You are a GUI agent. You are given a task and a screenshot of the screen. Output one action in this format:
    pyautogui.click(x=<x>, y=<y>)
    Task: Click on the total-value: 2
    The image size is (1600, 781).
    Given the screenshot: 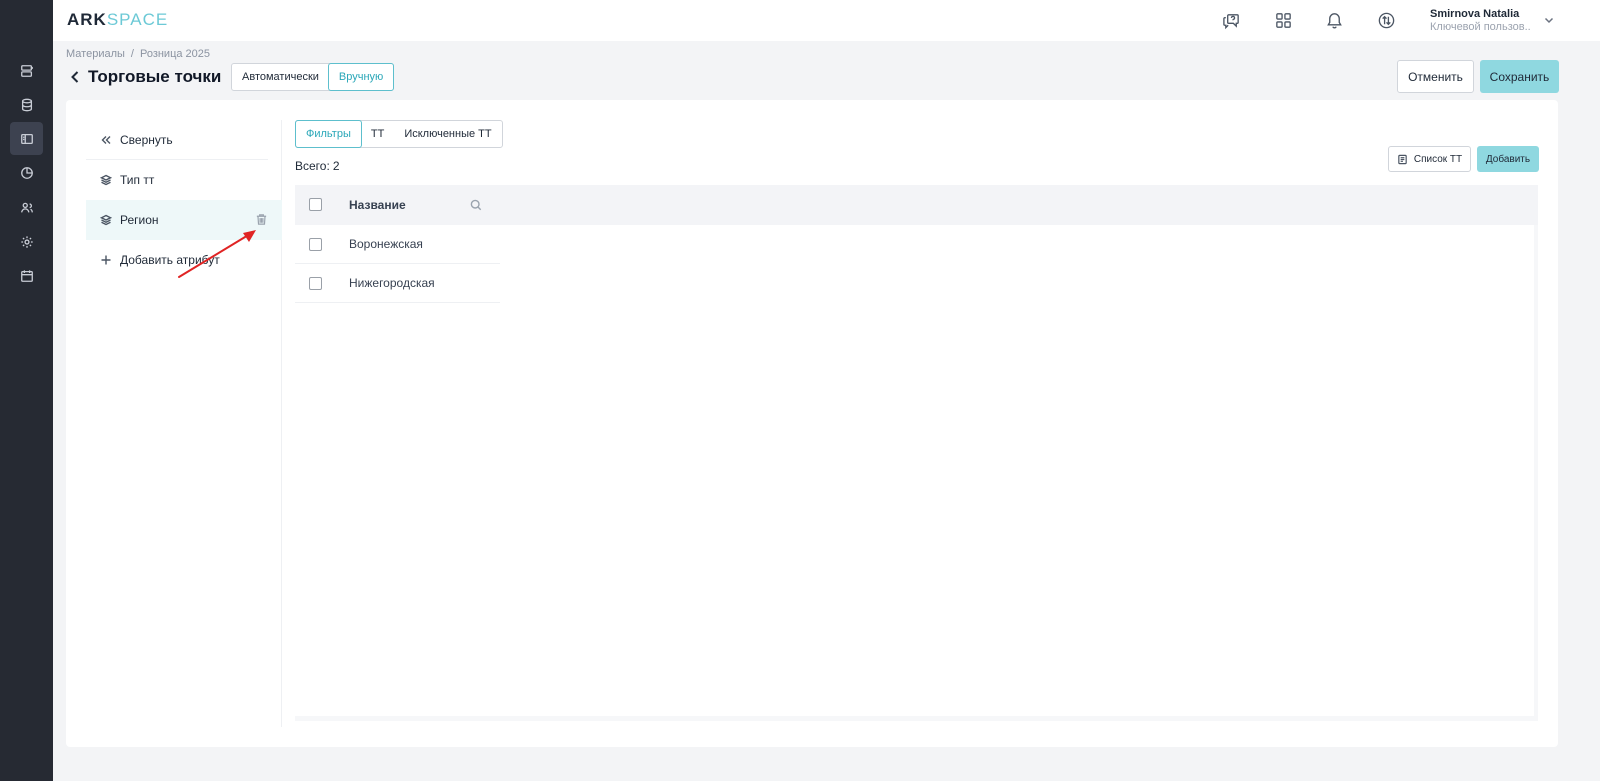 What is the action you would take?
    pyautogui.click(x=336, y=166)
    